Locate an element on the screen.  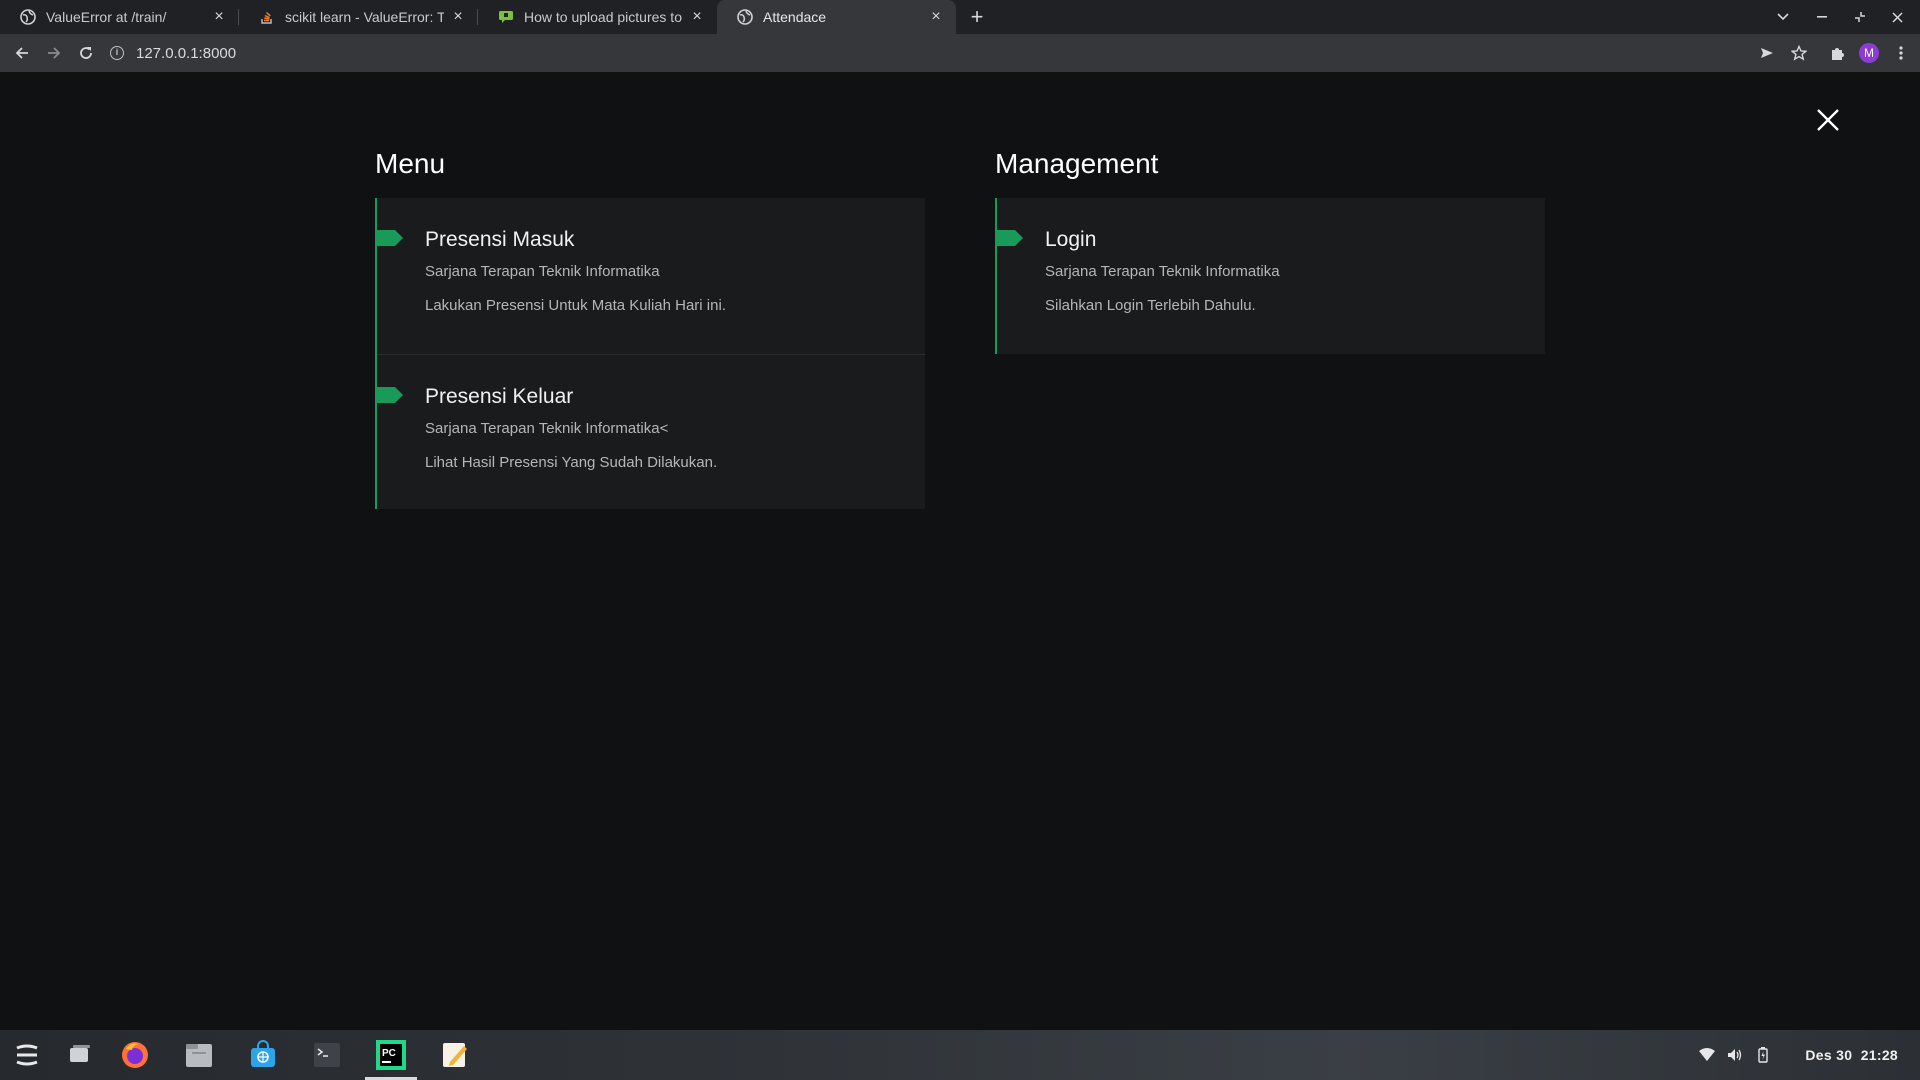
battery-icon is located at coordinates (1763, 1055).